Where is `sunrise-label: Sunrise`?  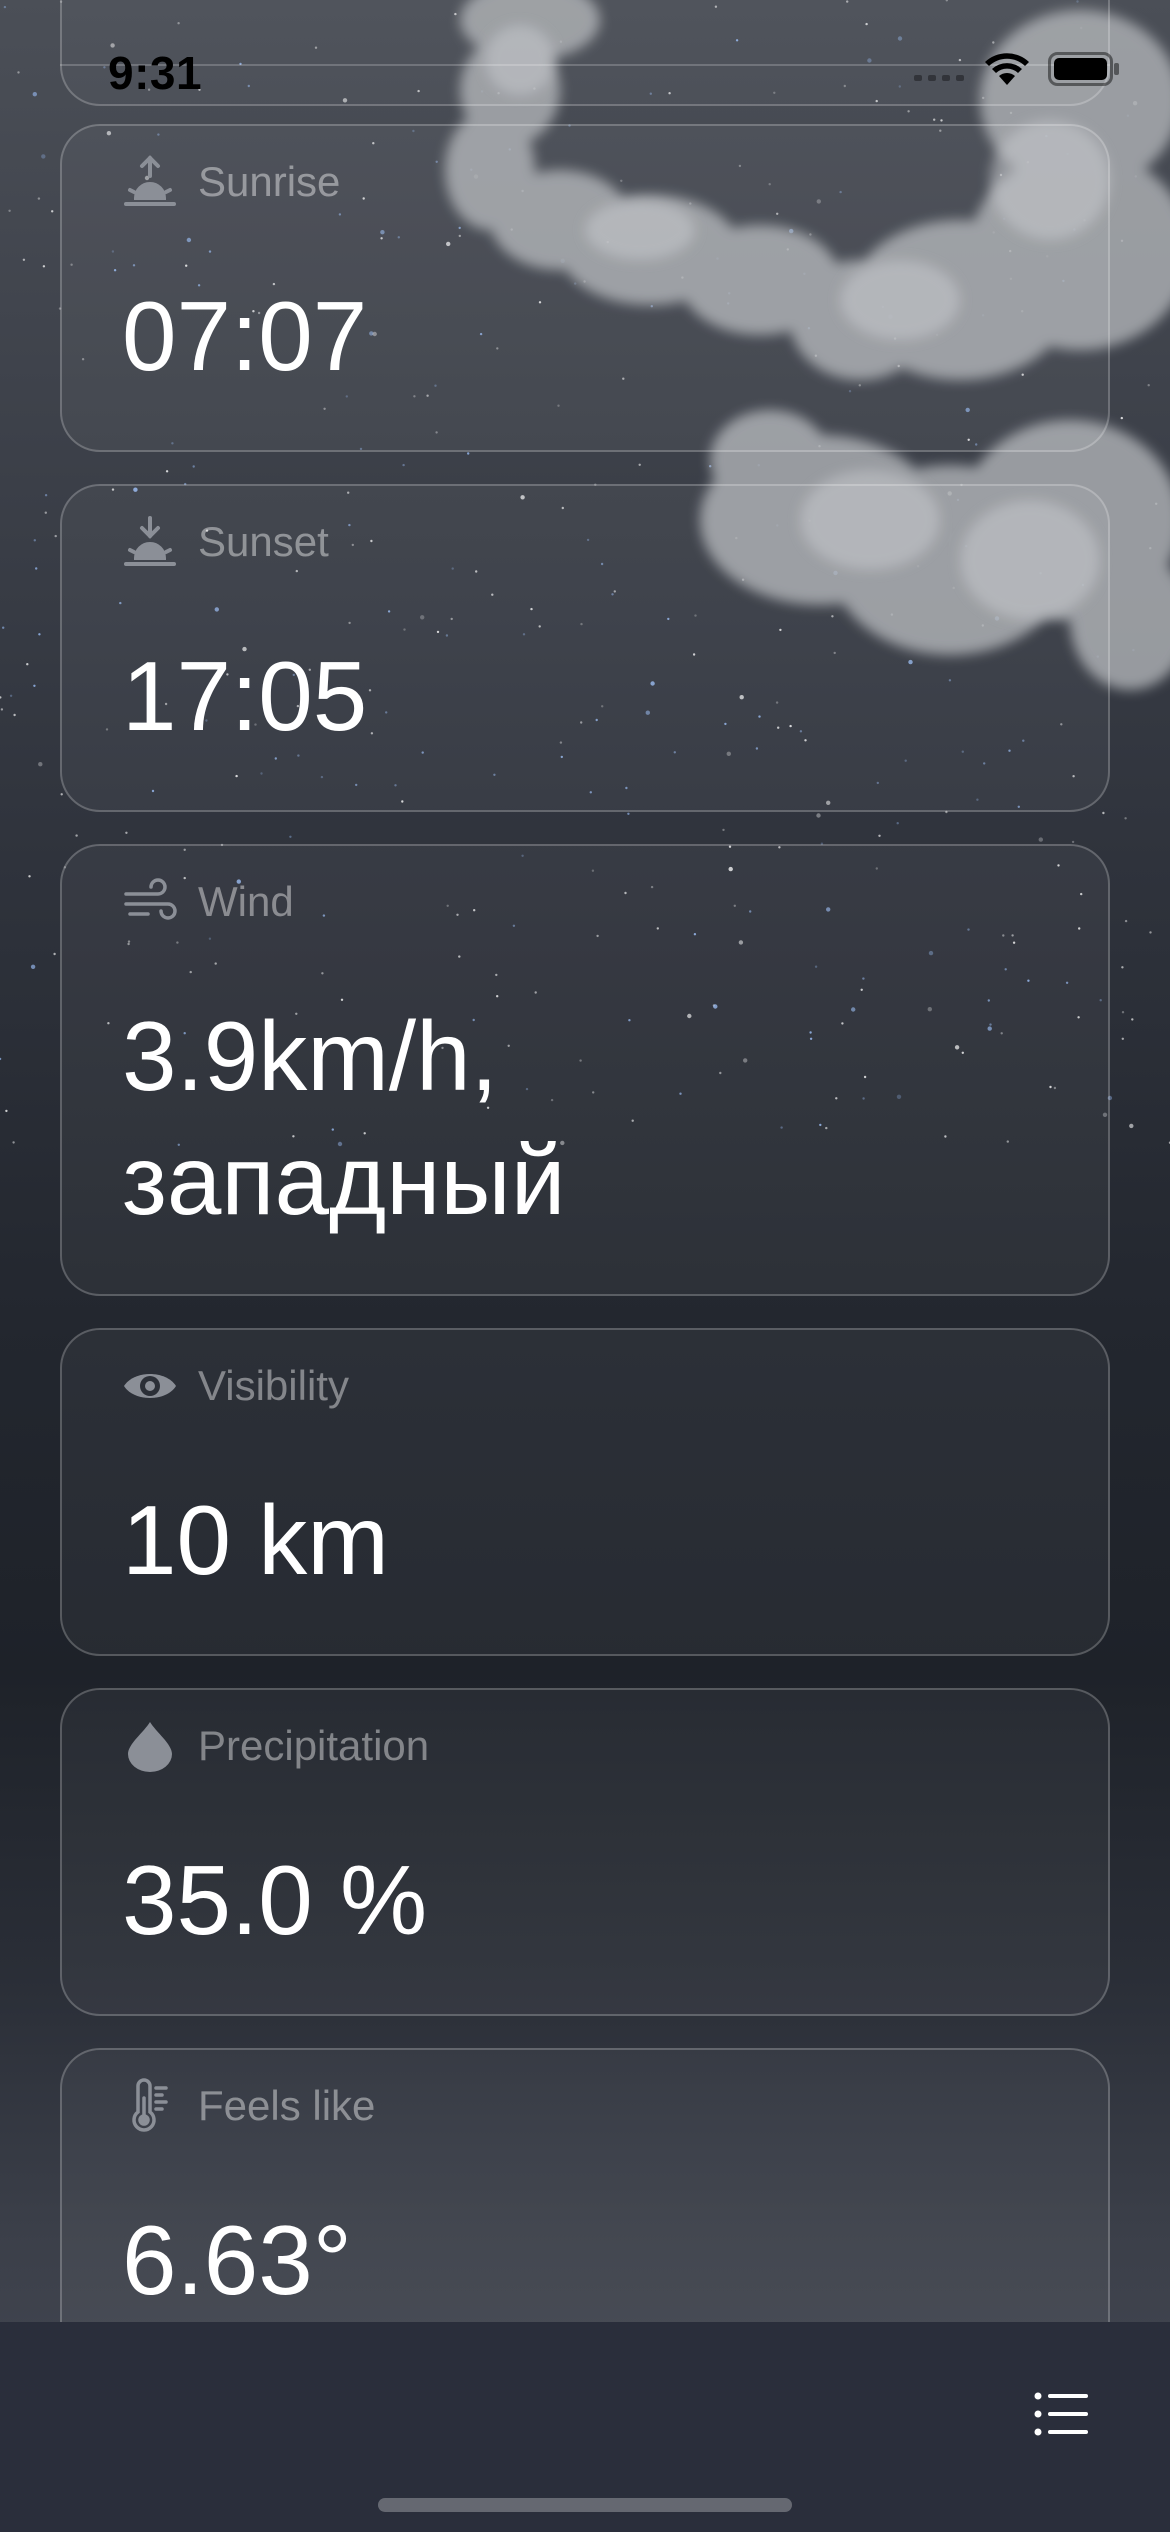 sunrise-label: Sunrise is located at coordinates (269, 181).